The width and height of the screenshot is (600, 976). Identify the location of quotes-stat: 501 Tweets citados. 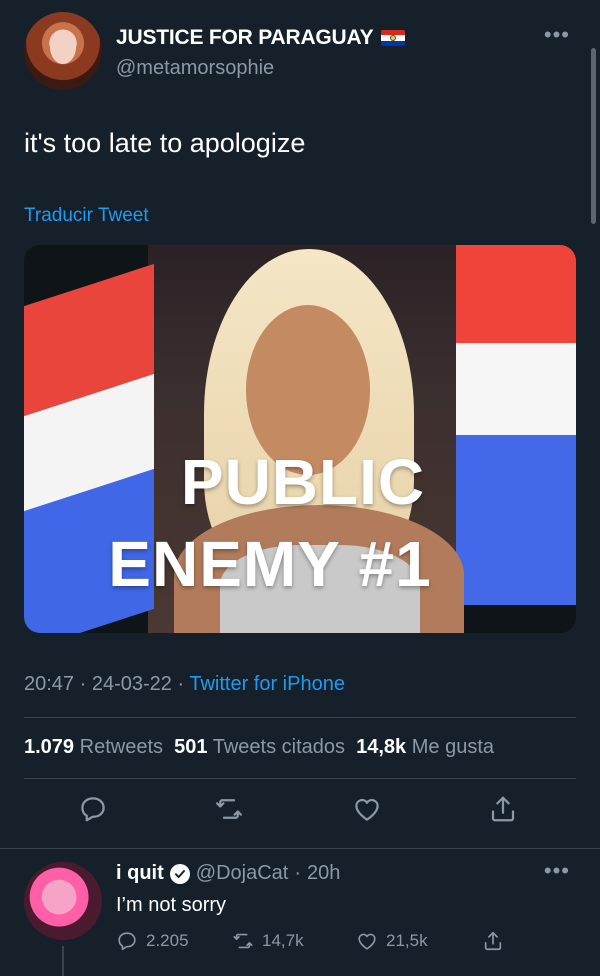
(259, 747).